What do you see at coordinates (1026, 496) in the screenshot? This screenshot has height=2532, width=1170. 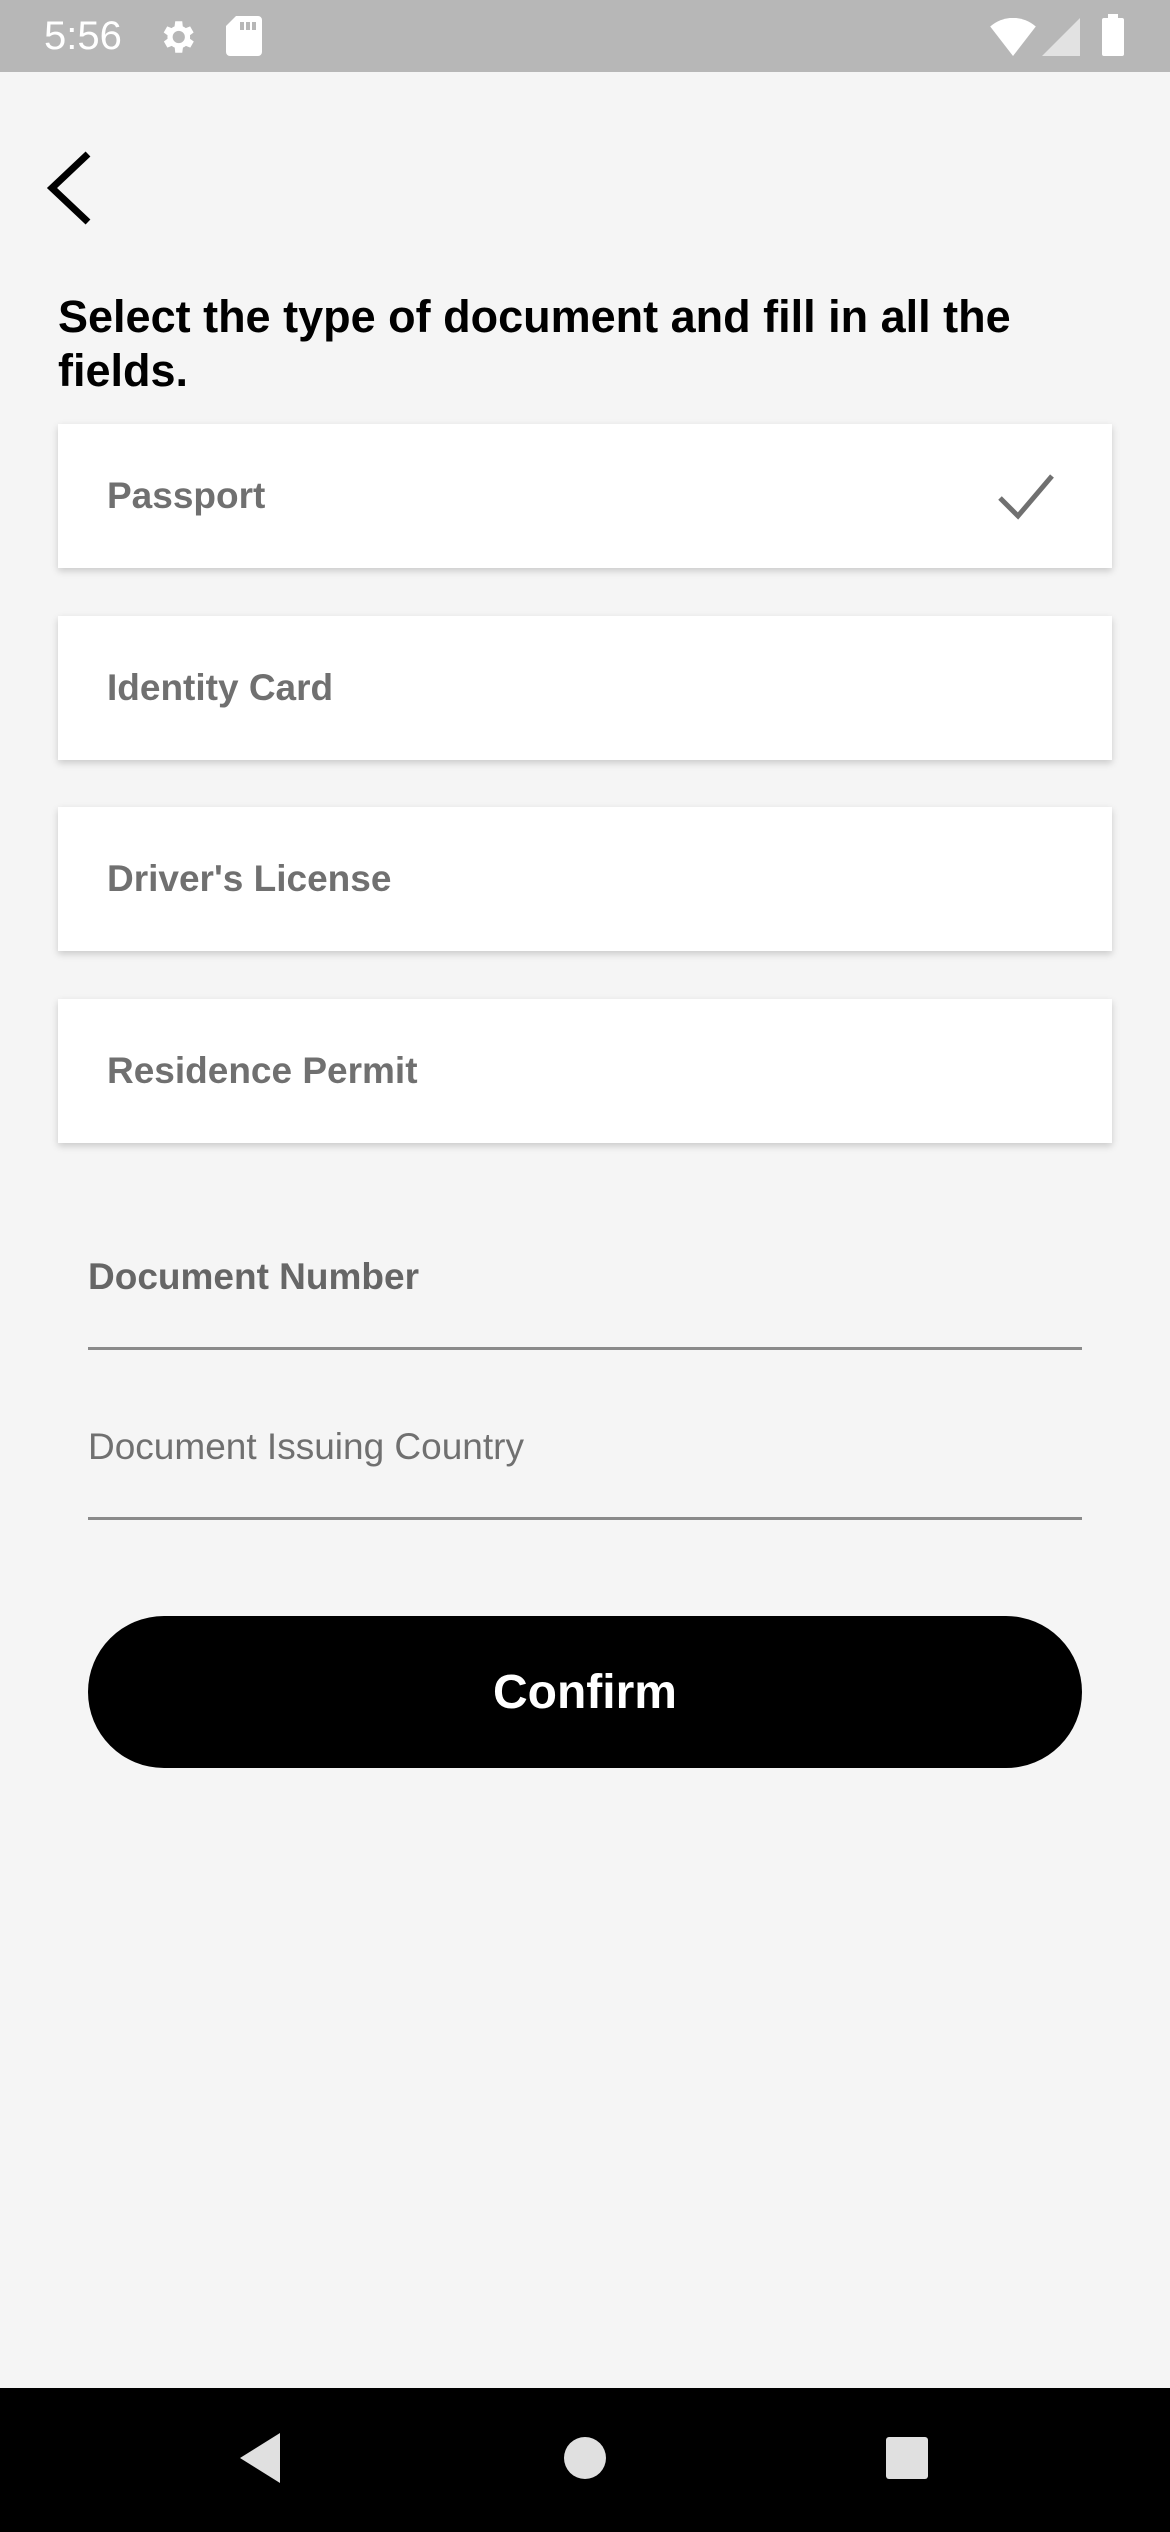 I see `check-icon` at bounding box center [1026, 496].